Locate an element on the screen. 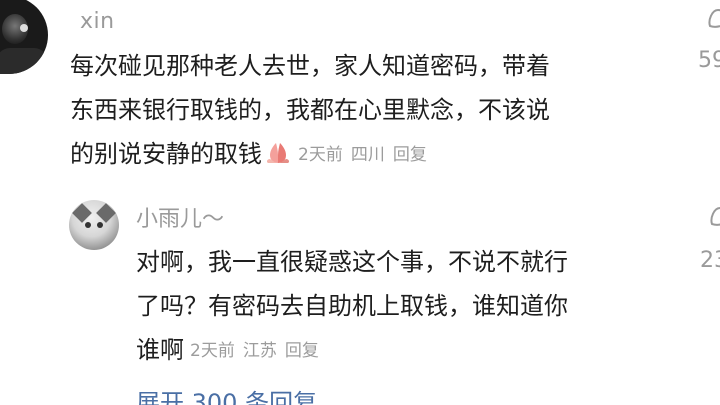 The height and width of the screenshot is (405, 720). location: 四川 is located at coordinates (367, 155).